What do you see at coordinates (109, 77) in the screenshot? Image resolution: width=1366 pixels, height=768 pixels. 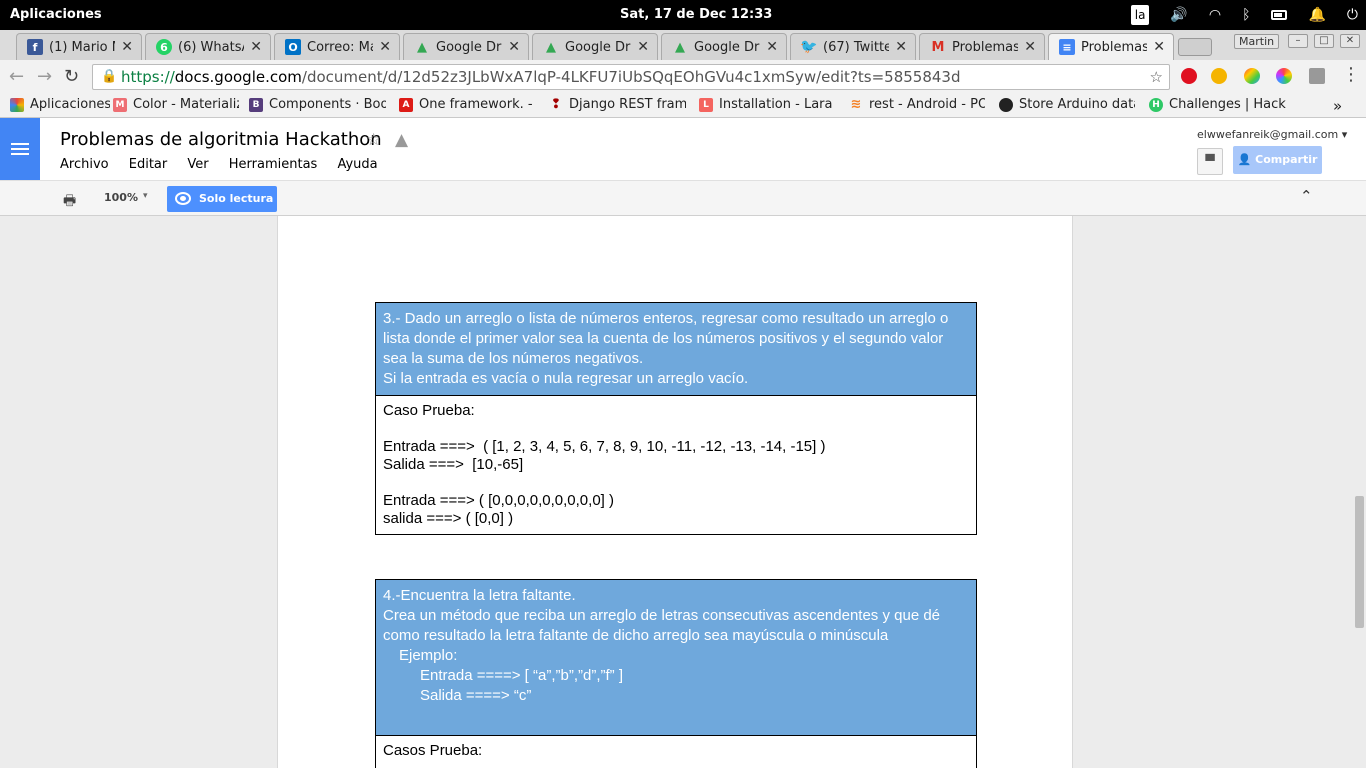 I see `secure-lock-icon: 🔒` at bounding box center [109, 77].